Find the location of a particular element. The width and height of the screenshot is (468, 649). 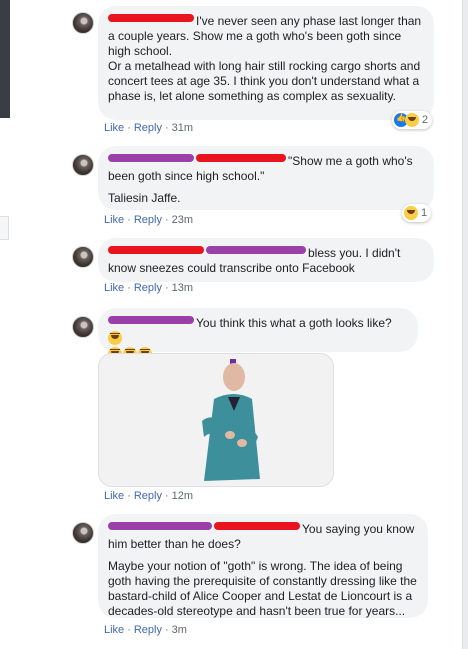

timestamp: 3m is located at coordinates (179, 630).